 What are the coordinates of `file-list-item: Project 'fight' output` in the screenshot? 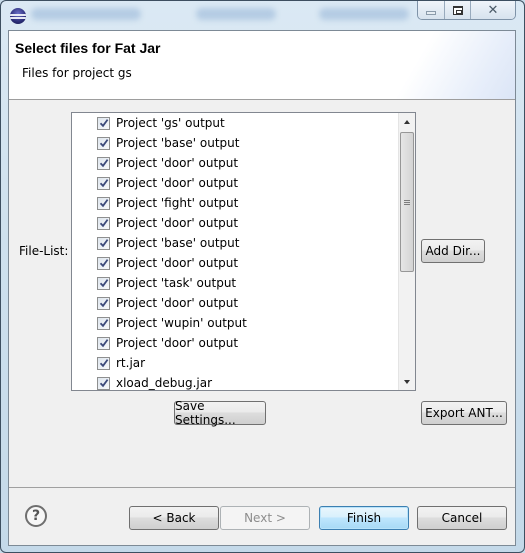 It's located at (235, 203).